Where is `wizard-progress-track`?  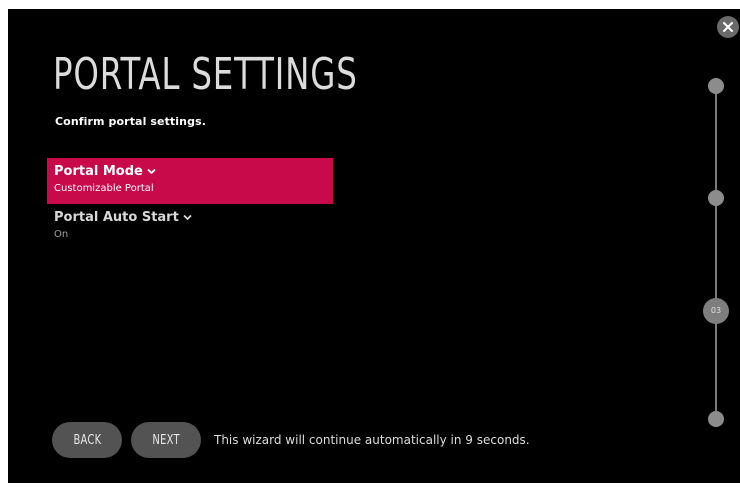 wizard-progress-track is located at coordinates (716, 255).